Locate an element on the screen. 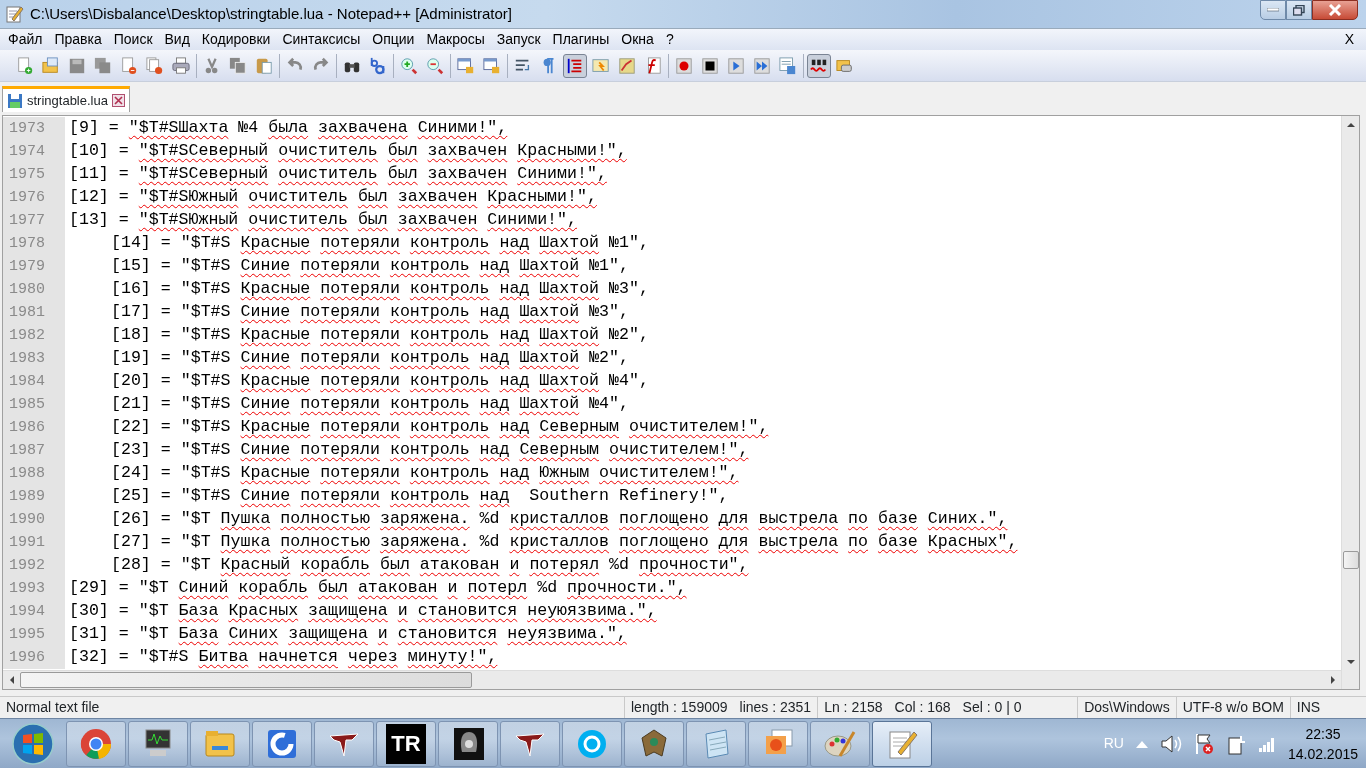 The width and height of the screenshot is (1366, 768). line-number: 1993 is located at coordinates (34, 588).